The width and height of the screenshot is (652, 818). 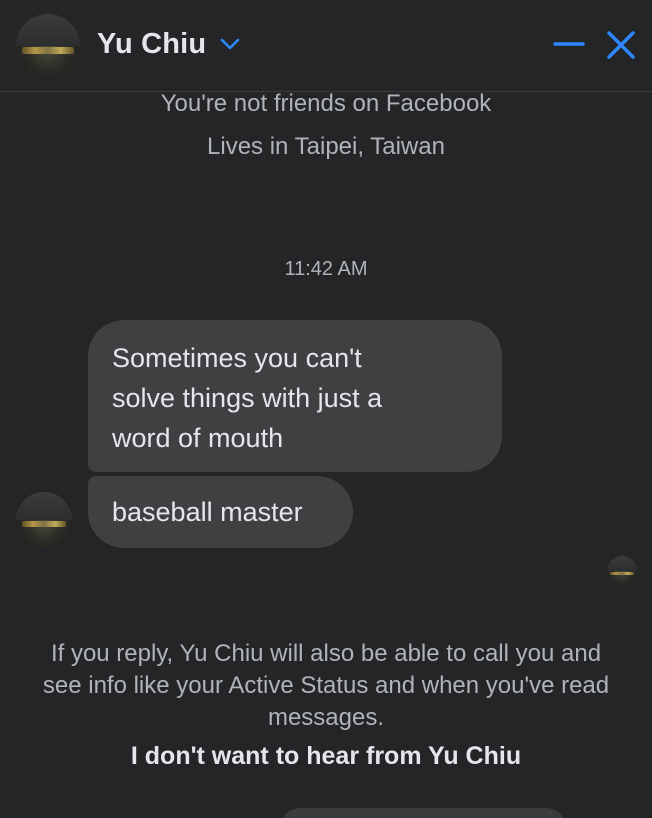 What do you see at coordinates (220, 512) in the screenshot?
I see `message-bubble: baseball master` at bounding box center [220, 512].